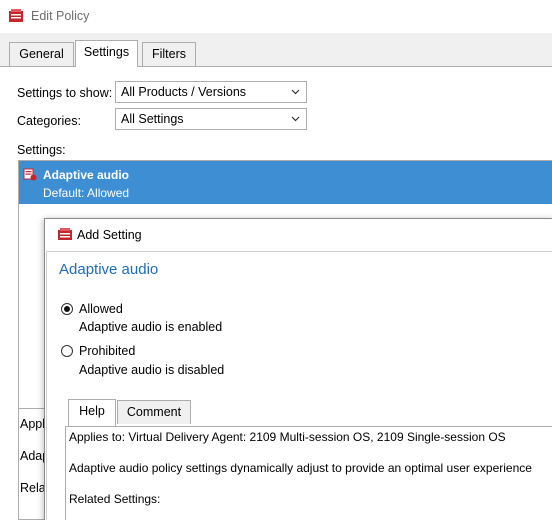  What do you see at coordinates (67, 309) in the screenshot?
I see `allowed-radio` at bounding box center [67, 309].